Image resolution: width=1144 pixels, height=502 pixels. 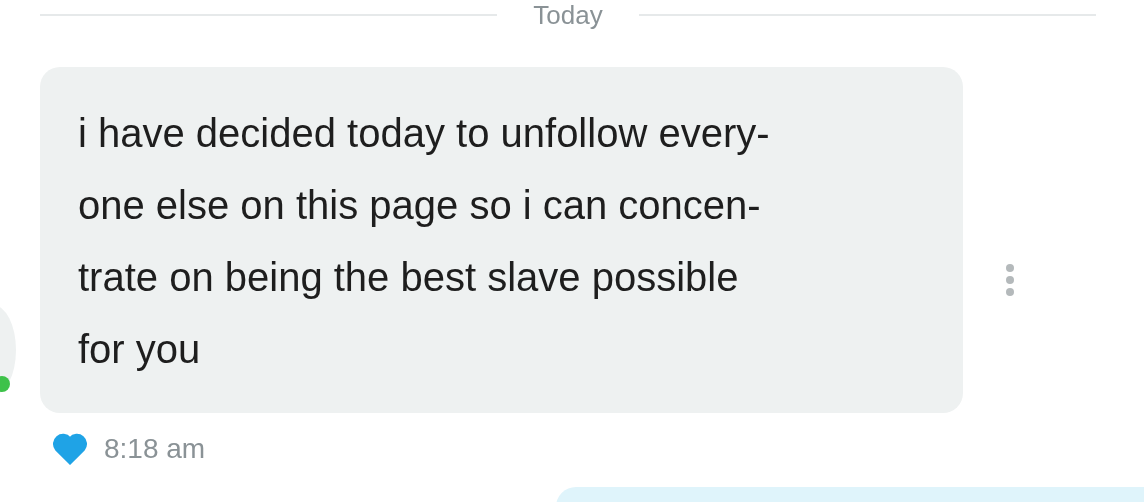 I want to click on message-time: 8:18 am, so click(x=155, y=449).